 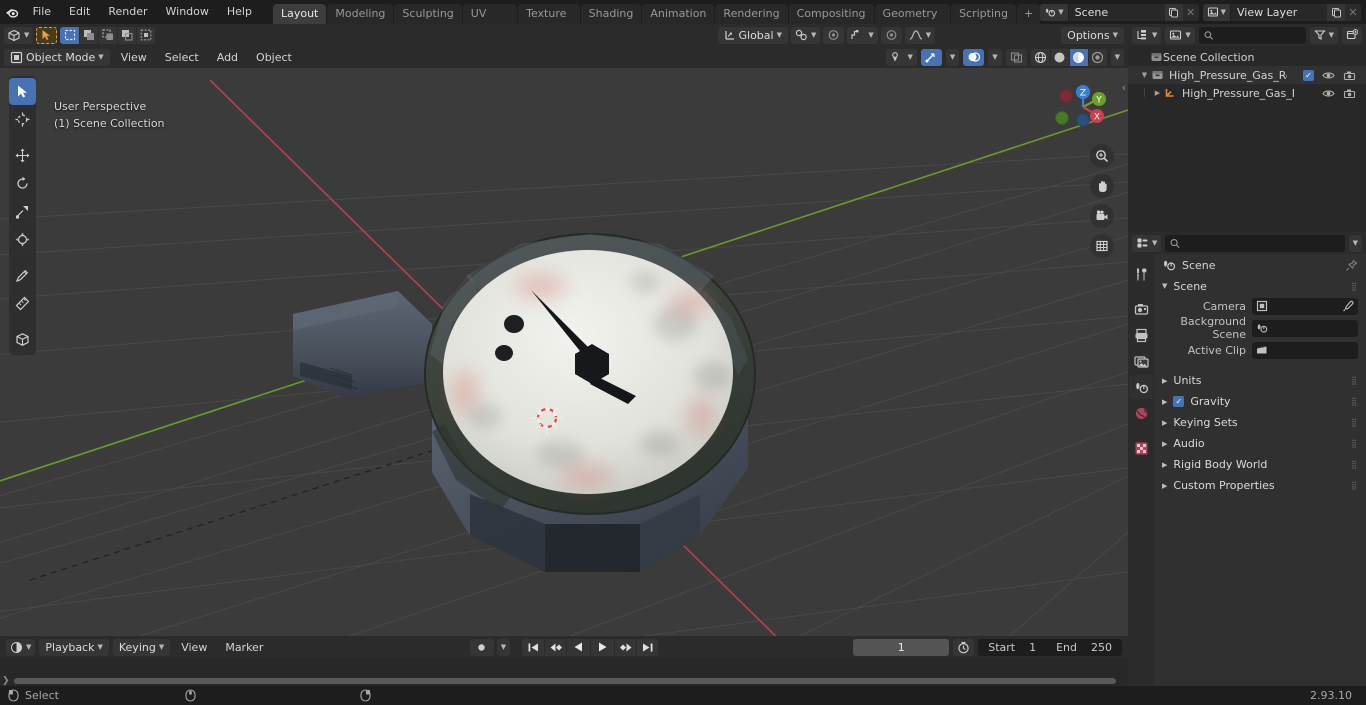 I want to click on rotate-tool, so click(x=22, y=183).